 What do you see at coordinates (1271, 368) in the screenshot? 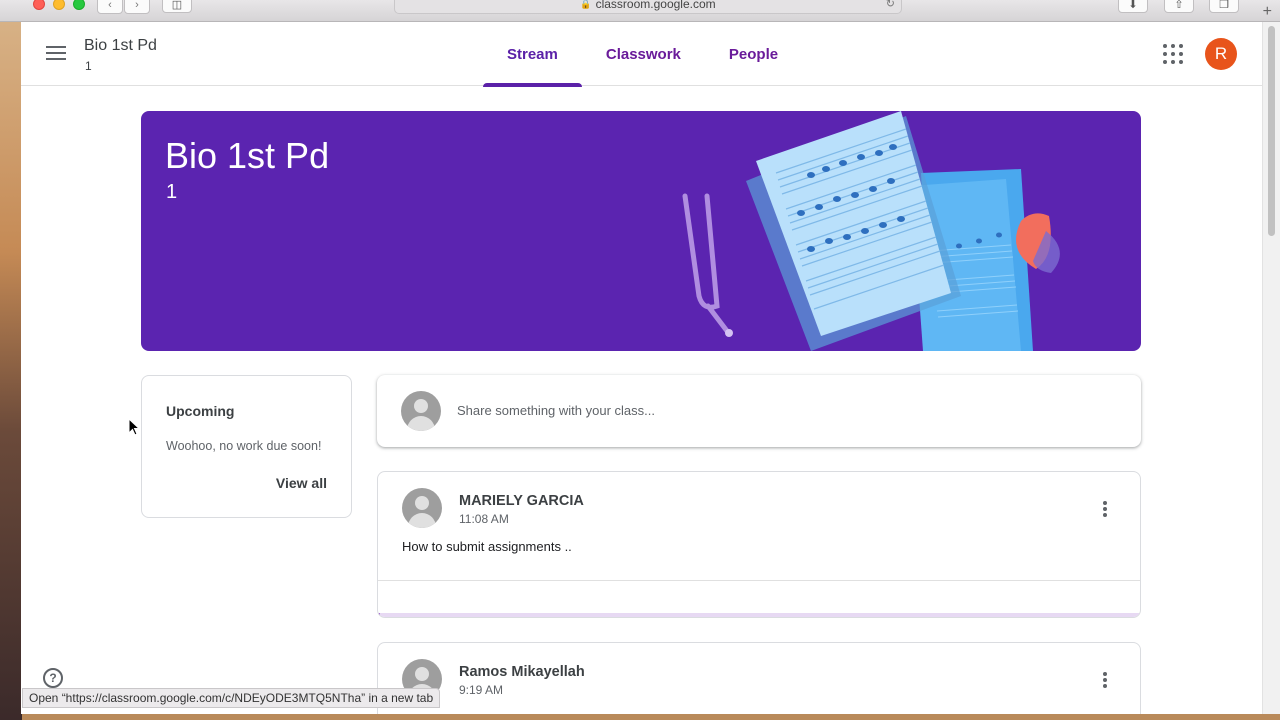
I see `page-scrollbar` at bounding box center [1271, 368].